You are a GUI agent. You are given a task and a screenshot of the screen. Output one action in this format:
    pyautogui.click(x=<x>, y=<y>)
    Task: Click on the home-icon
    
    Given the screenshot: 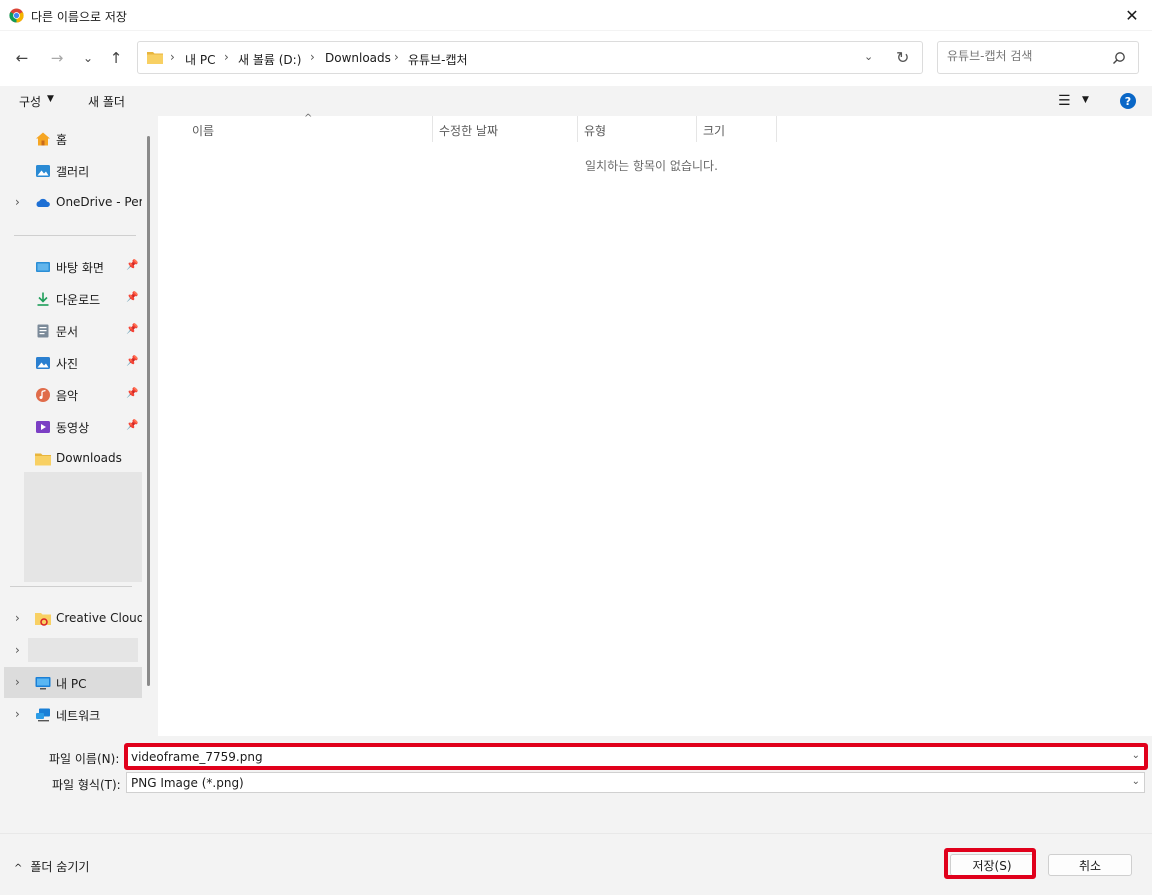 What is the action you would take?
    pyautogui.click(x=43, y=139)
    